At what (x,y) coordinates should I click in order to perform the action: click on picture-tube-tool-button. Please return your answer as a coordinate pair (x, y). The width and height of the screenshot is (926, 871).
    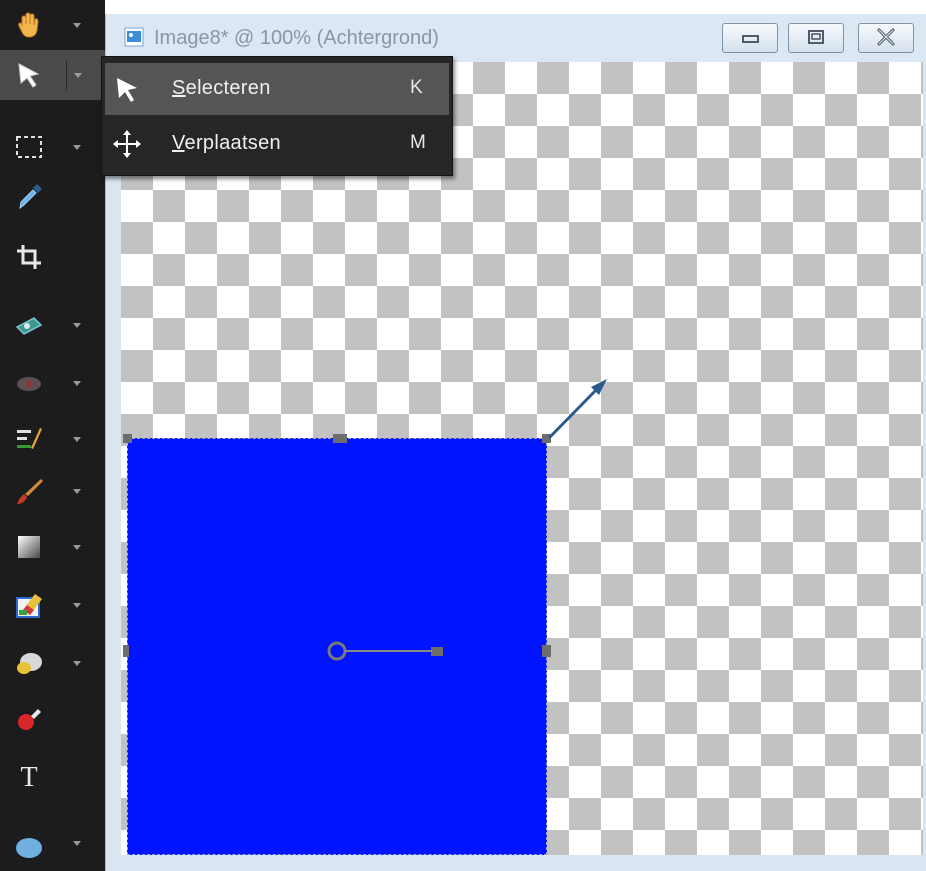
    Looking at the image, I should click on (52, 719).